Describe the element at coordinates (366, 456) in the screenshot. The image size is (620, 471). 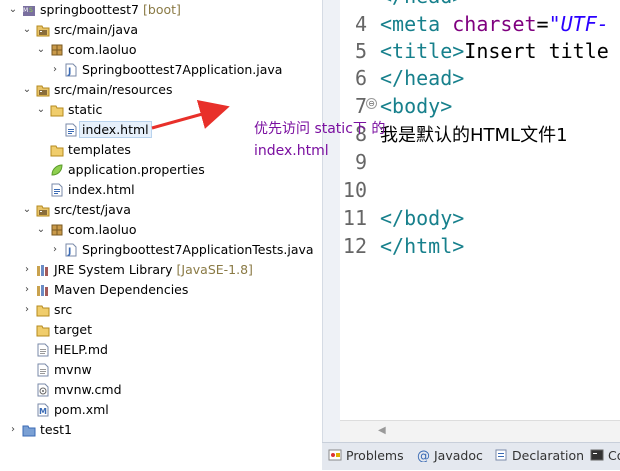
I see `tab-problems: Problems` at that location.